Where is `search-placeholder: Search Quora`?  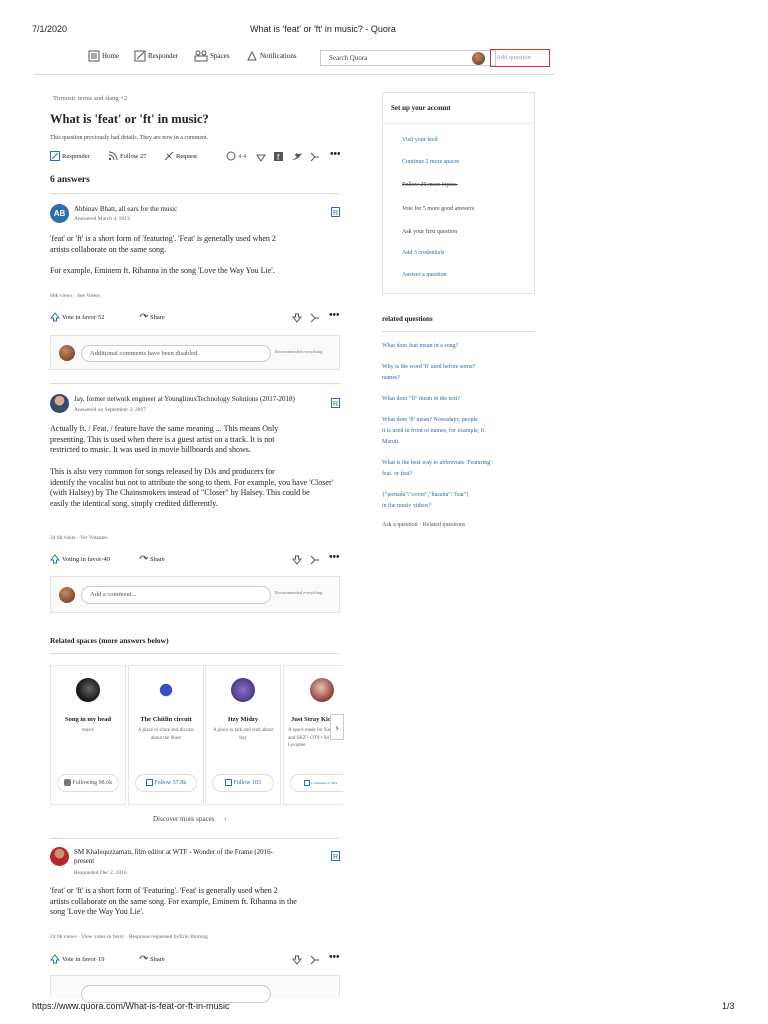
search-placeholder: Search Quora is located at coordinates (348, 58).